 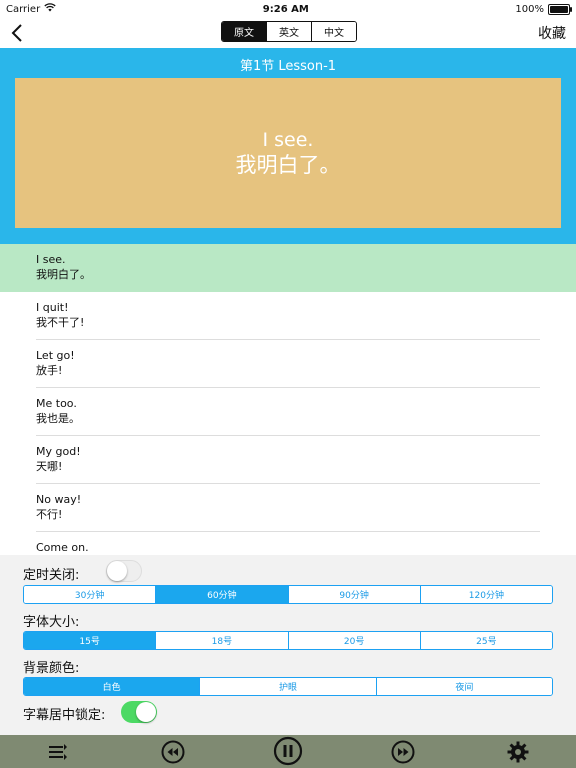 What do you see at coordinates (333, 31) in the screenshot?
I see `tab-chinese: 中文` at bounding box center [333, 31].